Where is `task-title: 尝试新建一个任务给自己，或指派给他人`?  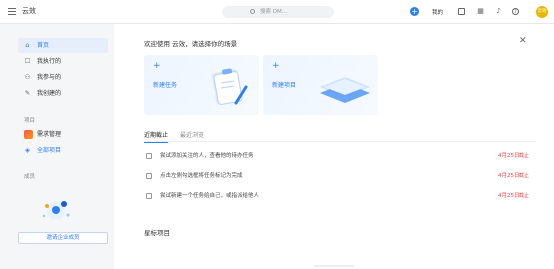 task-title: 尝试新建一个任务给自己，或指派给他人 is located at coordinates (210, 196).